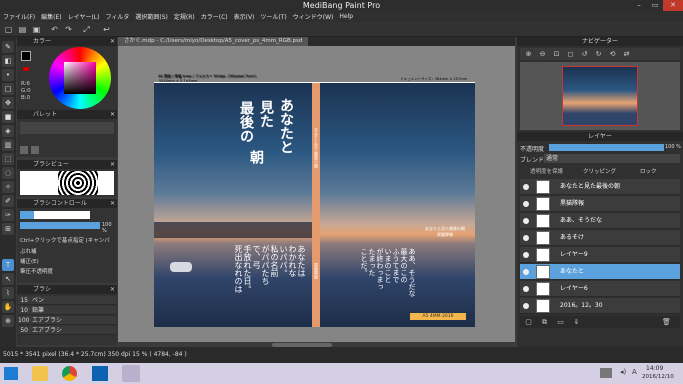 The image size is (683, 384). I want to click on shape-tool-icon: □, so click(8, 89).